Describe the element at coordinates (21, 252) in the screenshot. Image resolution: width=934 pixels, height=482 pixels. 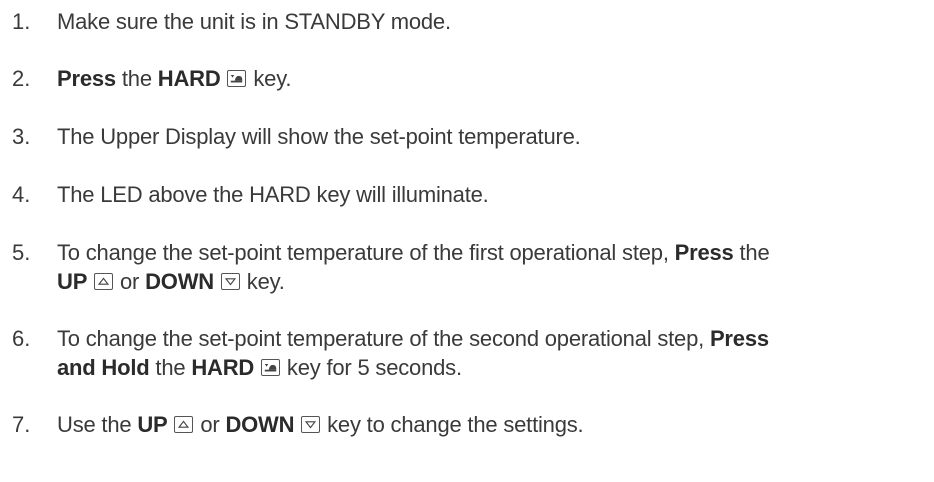
I see `step-number: 5.` at that location.